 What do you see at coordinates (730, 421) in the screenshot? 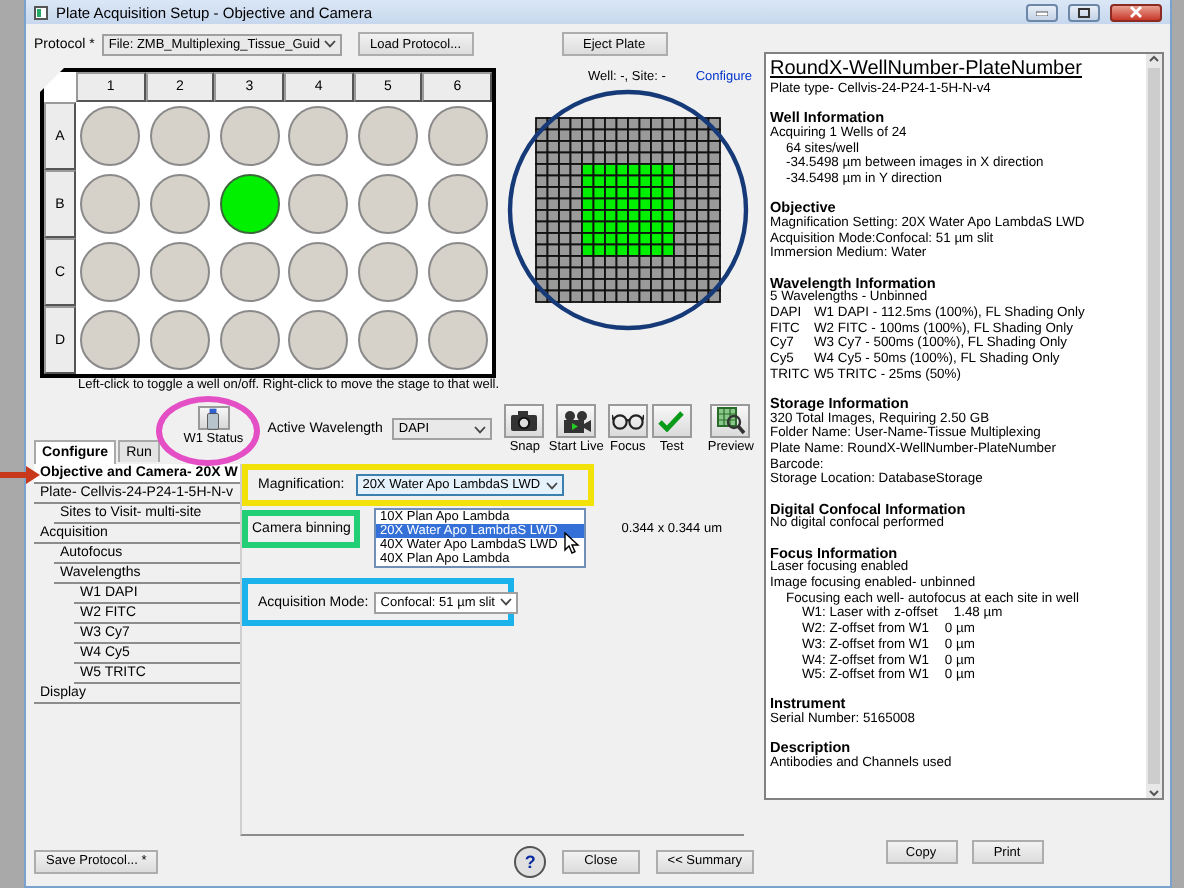
I see `preview-button` at bounding box center [730, 421].